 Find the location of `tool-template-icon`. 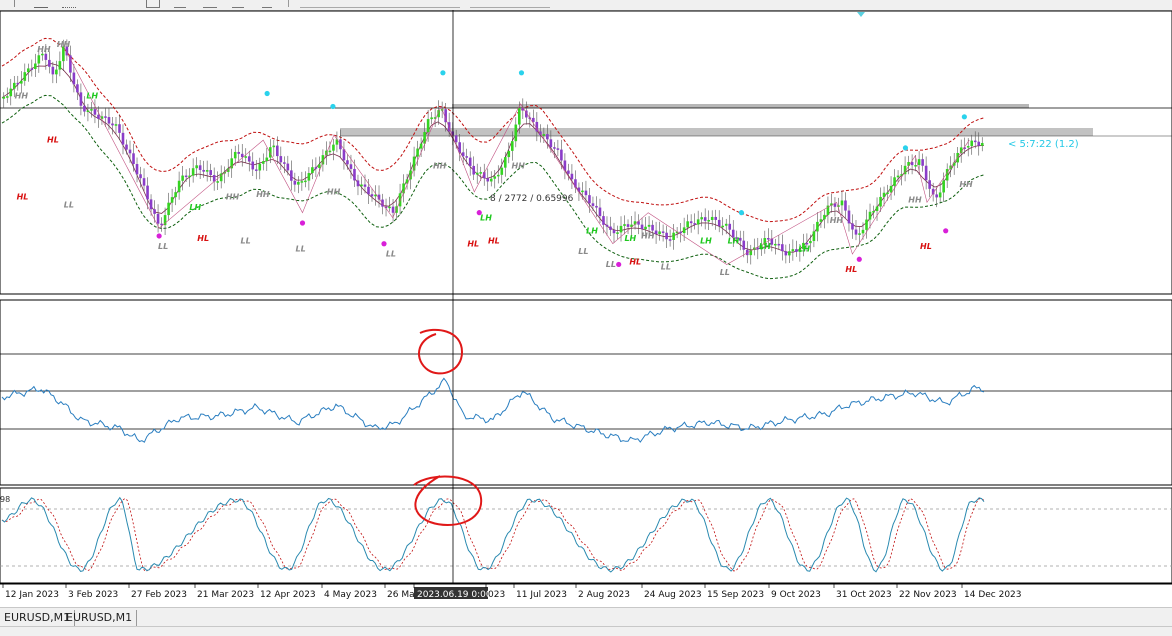

tool-template-icon is located at coordinates (267, 4).